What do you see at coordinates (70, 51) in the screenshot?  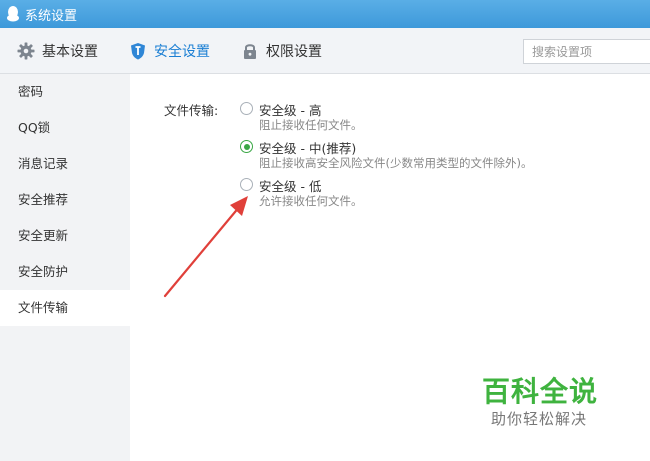 I see `tab-label: 基本设置` at bounding box center [70, 51].